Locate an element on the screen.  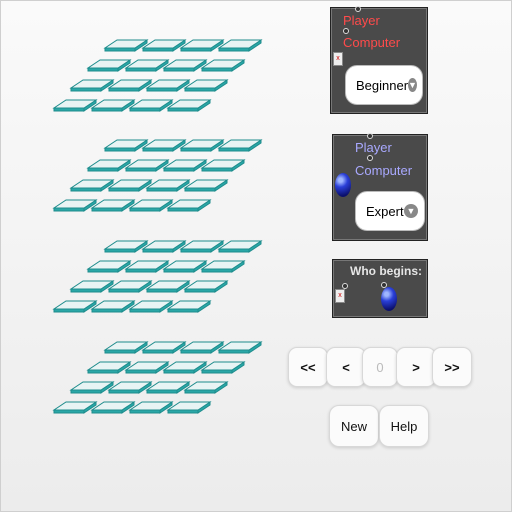
level-select: Beginner ▼ is located at coordinates (384, 85).